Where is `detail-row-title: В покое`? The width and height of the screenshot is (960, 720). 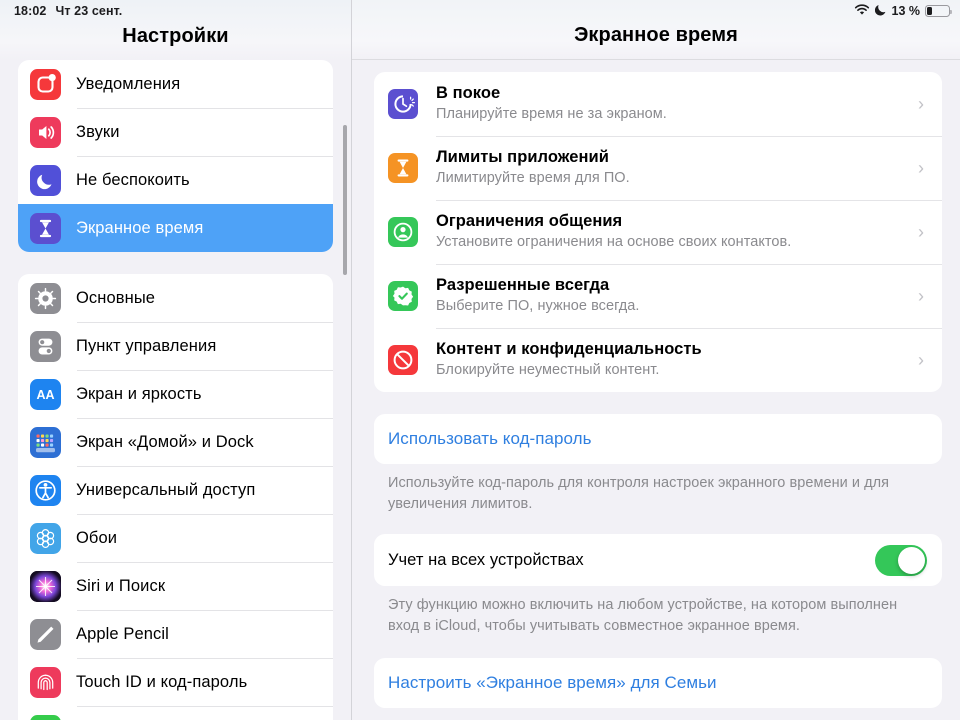 detail-row-title: В покое is located at coordinates (468, 93).